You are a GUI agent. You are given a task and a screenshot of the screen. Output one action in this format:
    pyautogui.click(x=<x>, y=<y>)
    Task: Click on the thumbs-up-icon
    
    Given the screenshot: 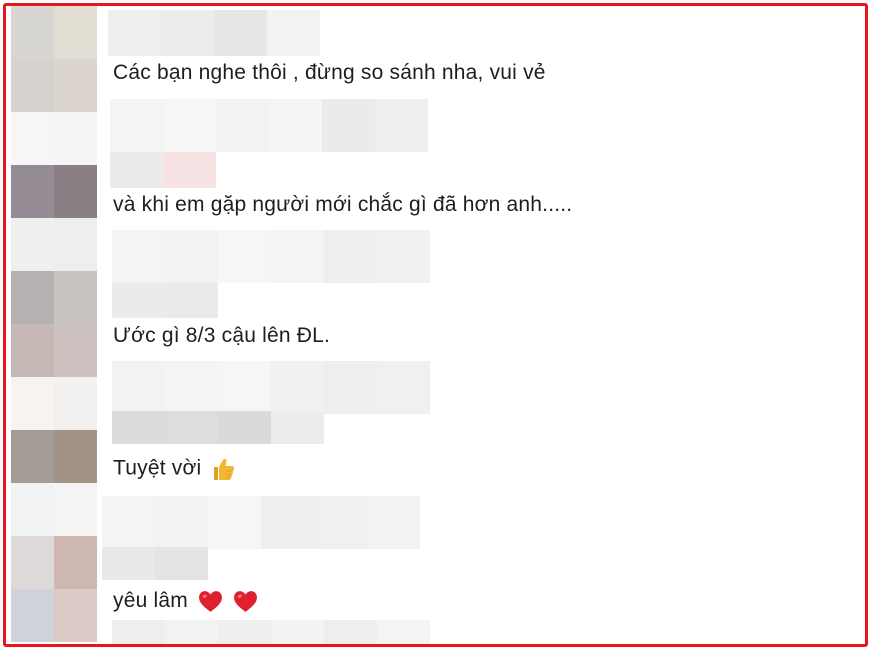 What is the action you would take?
    pyautogui.click(x=224, y=469)
    